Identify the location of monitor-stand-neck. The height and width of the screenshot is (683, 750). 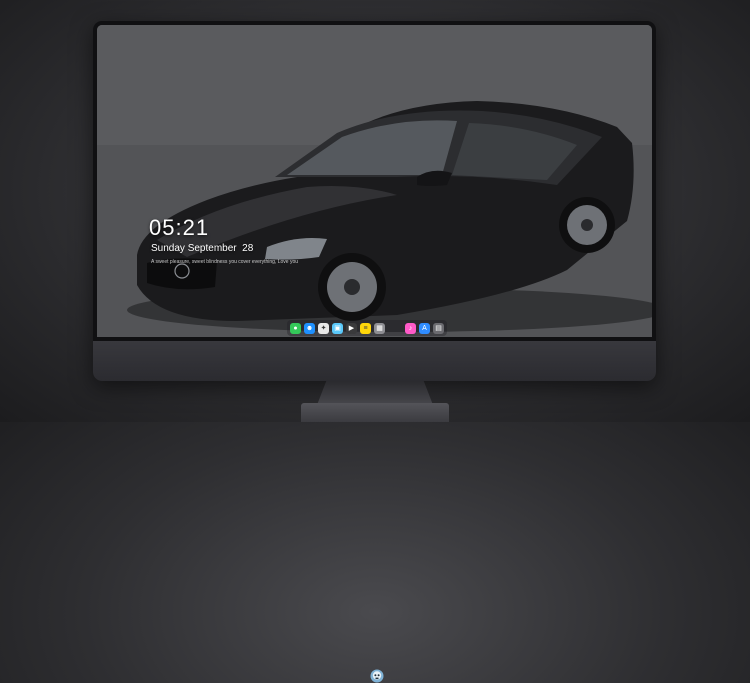
(375, 393).